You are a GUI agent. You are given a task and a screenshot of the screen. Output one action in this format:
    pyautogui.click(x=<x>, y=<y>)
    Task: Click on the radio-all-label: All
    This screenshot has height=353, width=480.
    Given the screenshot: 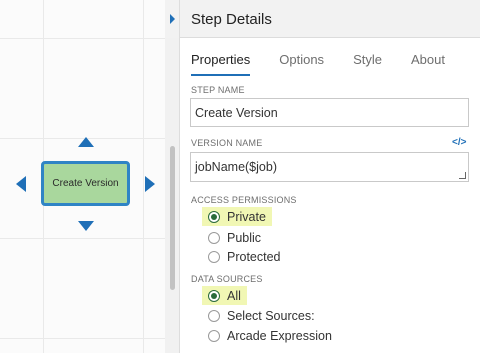 What is the action you would take?
    pyautogui.click(x=234, y=295)
    